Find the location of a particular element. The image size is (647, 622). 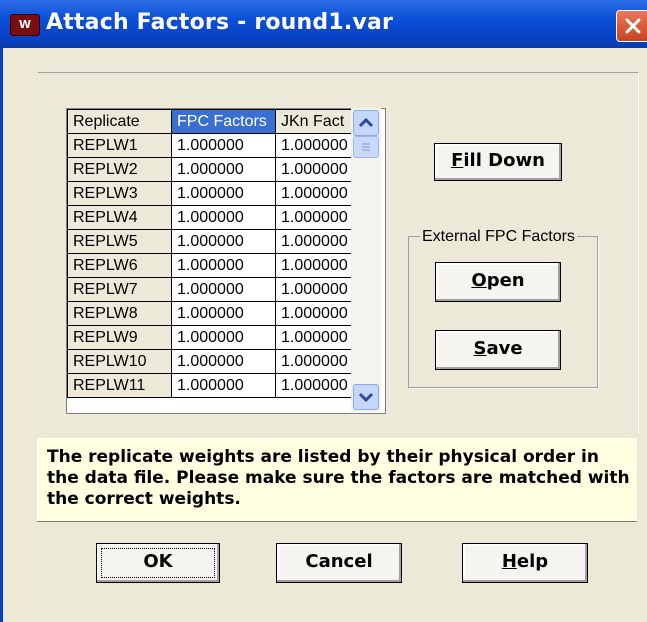

row-header-cell: REPLW6 is located at coordinates (119, 265).